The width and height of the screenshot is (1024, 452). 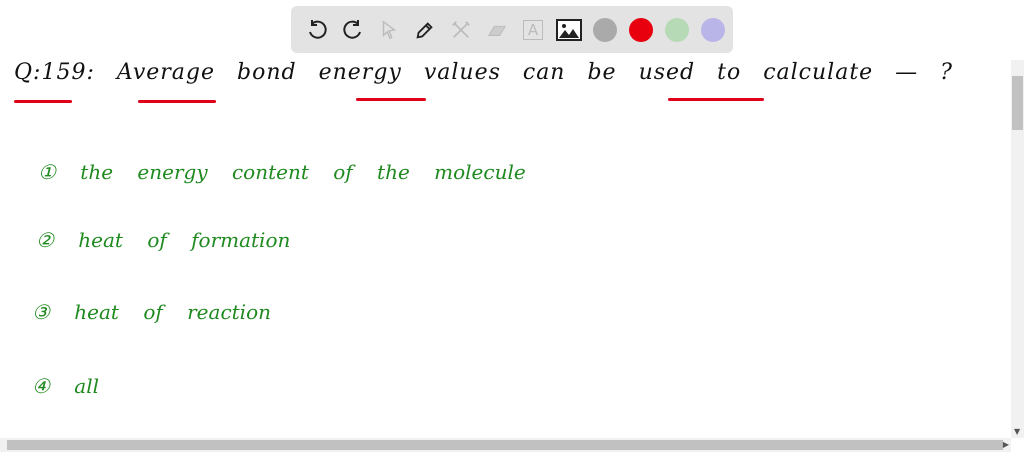 What do you see at coordinates (497, 30) in the screenshot?
I see `eraser-icon` at bounding box center [497, 30].